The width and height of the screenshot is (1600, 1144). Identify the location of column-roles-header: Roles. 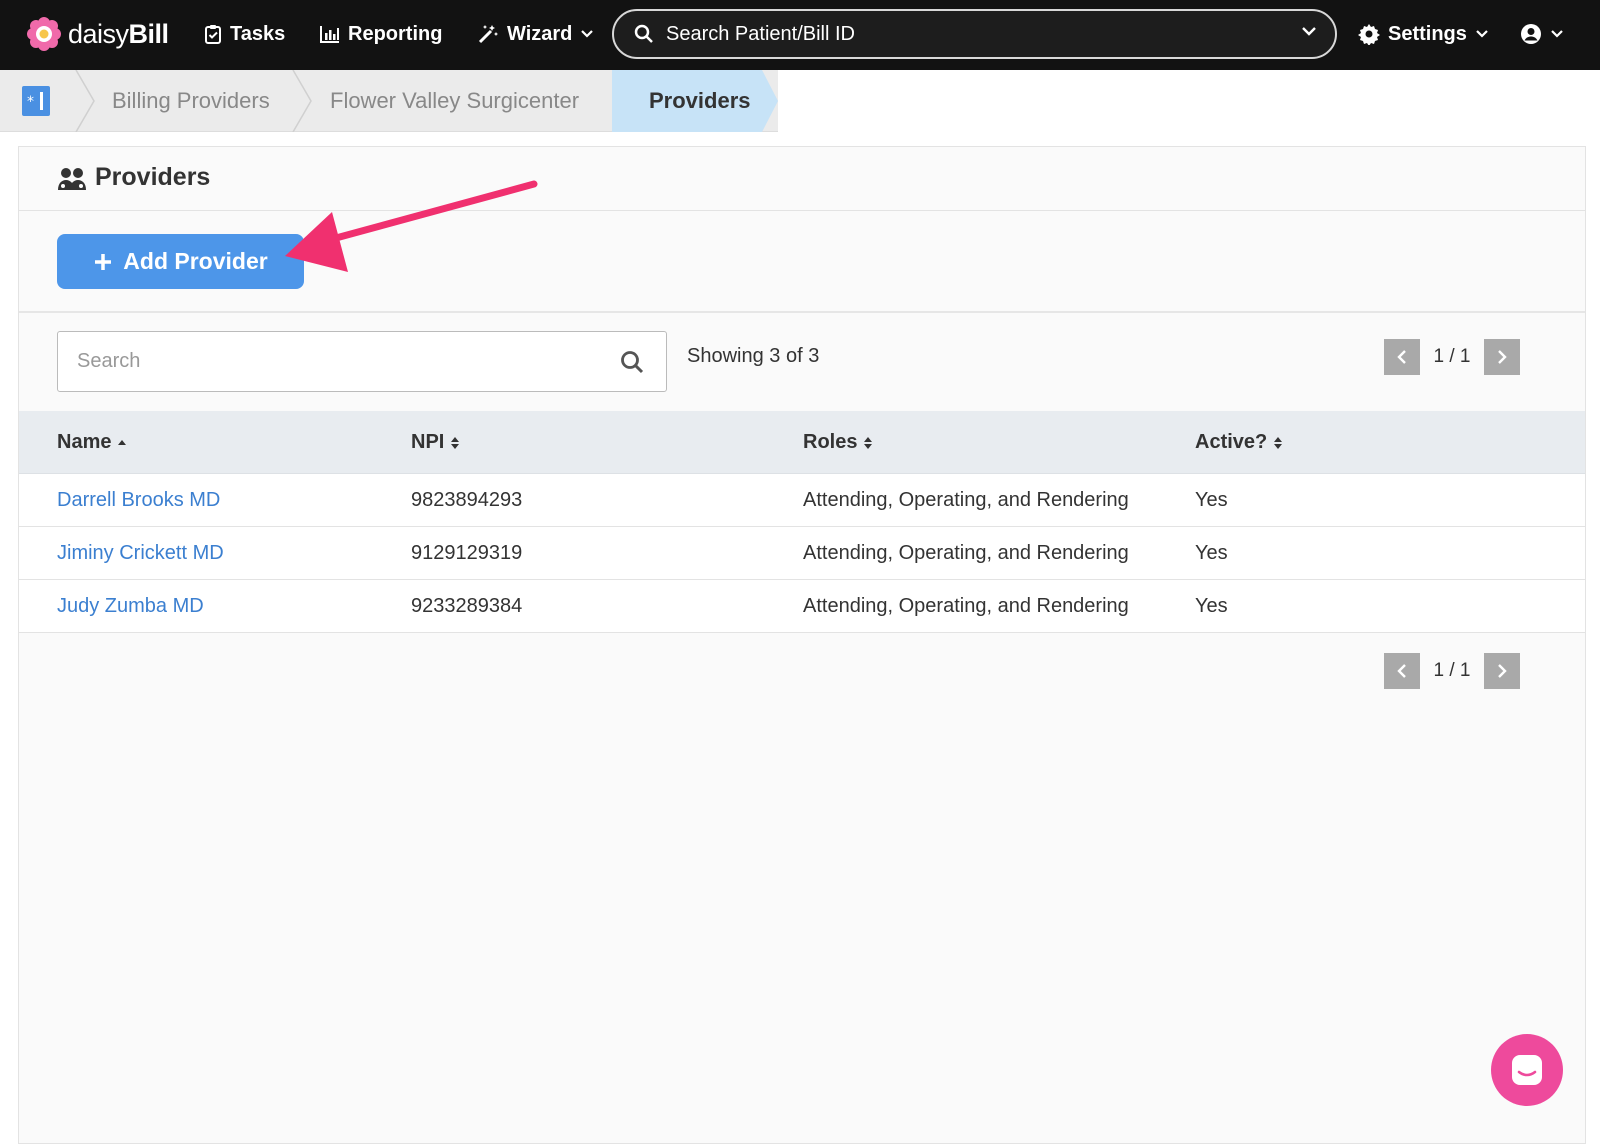
(838, 442).